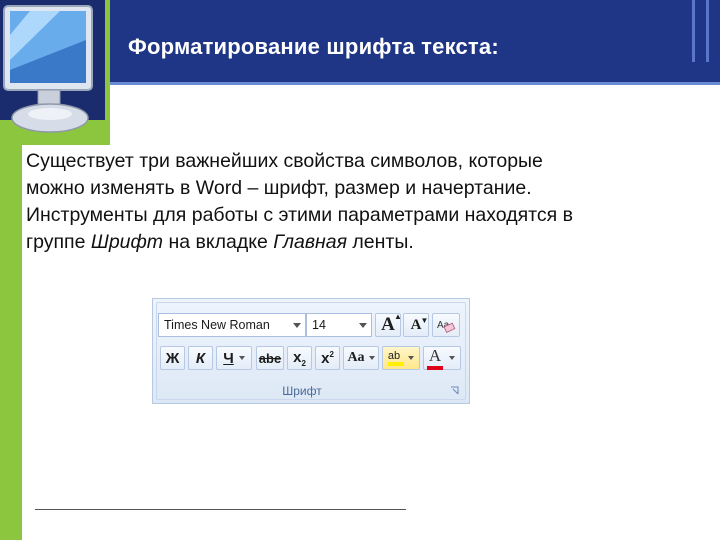 The width and height of the screenshot is (720, 540). I want to click on change-case-label: Aa, so click(356, 357).